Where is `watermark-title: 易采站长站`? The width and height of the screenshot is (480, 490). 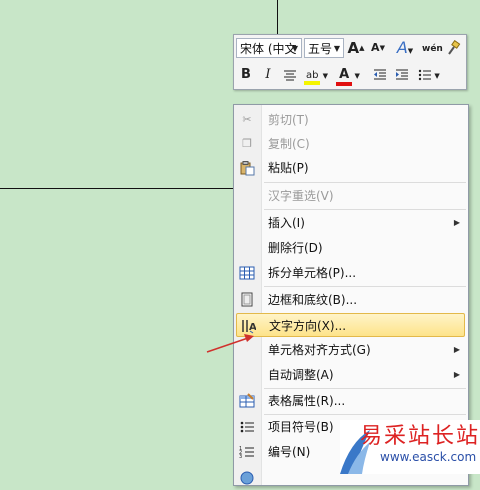
watermark-title: 易采站长站 is located at coordinates (420, 436).